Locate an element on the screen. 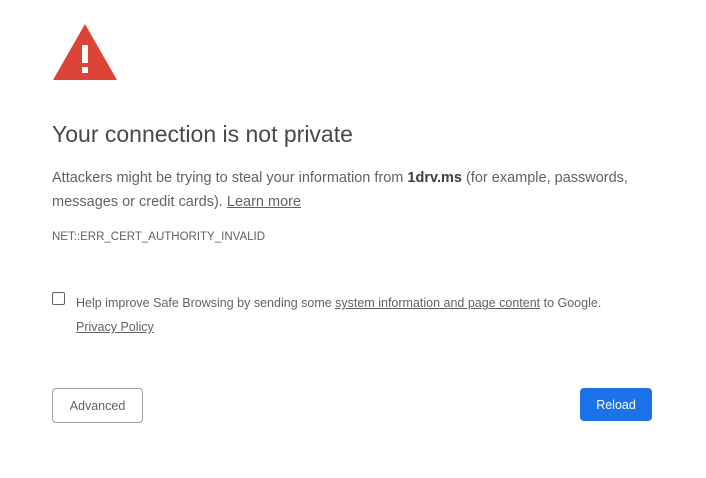 This screenshot has width=706, height=478. page-title: Your connection is not private is located at coordinates (202, 134).